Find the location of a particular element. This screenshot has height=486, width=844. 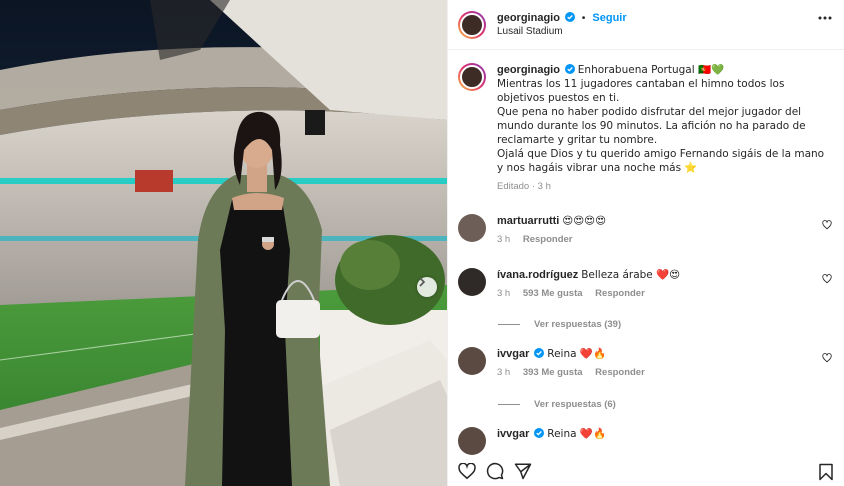

author-username: georginagio is located at coordinates (528, 18).